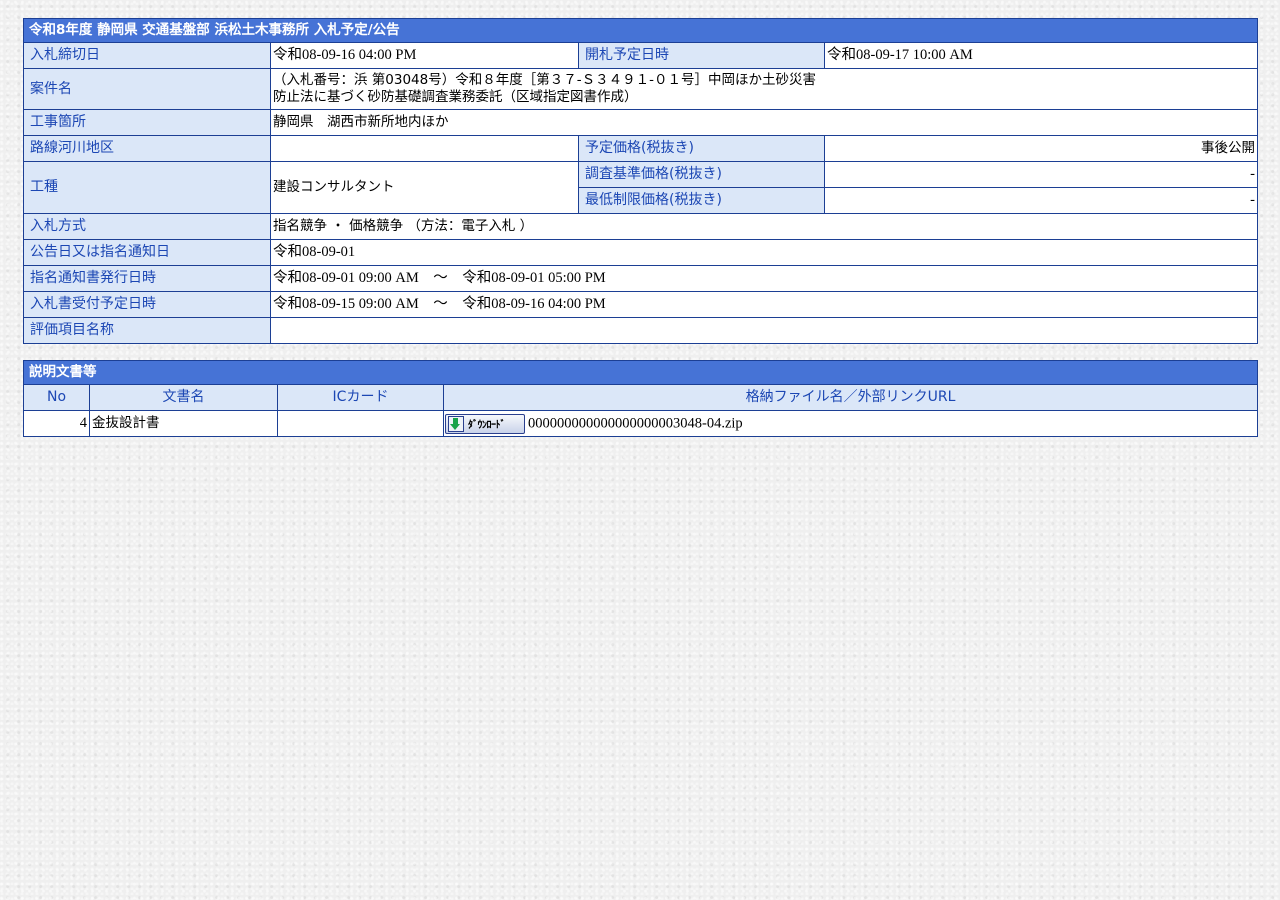 The image size is (1280, 900). I want to click on bid-info-title: 令和8年度 静岡県 交通基盤部 浜松土木事務所 入札予定/公告, so click(640, 30).